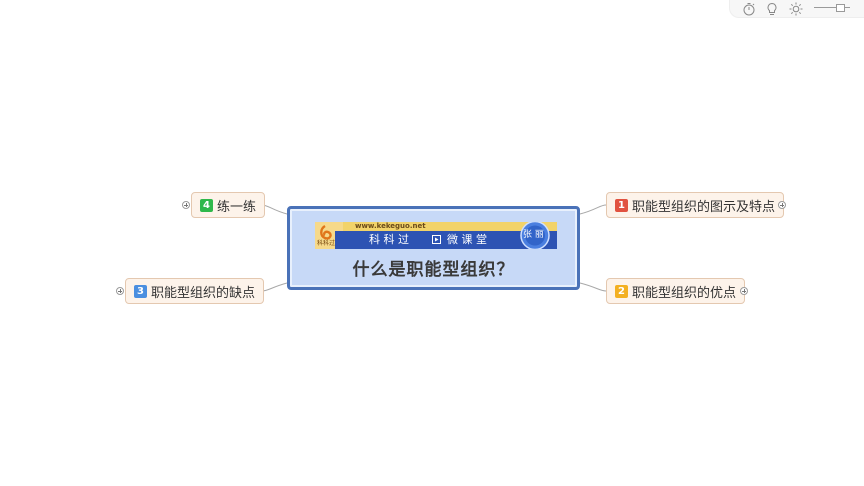 The width and height of the screenshot is (864, 486). I want to click on topic-2-label: 职能型组织的优点, so click(684, 293).